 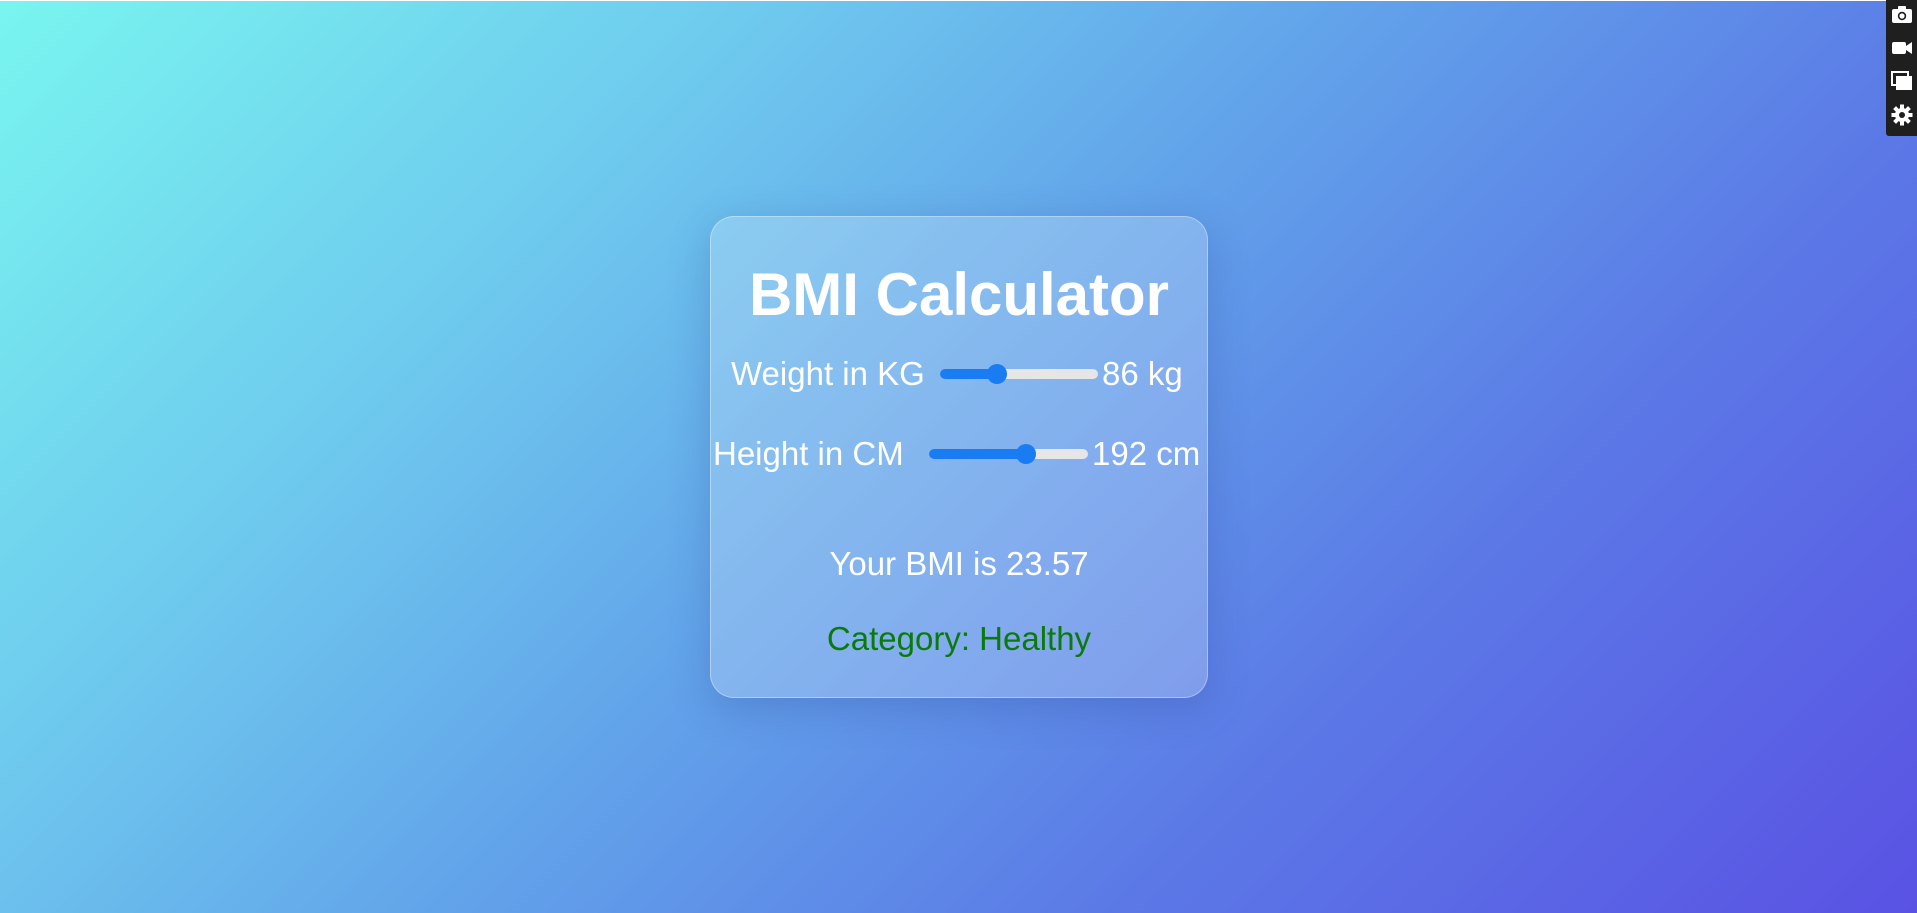 What do you see at coordinates (959, 563) in the screenshot?
I see `bmi-result: Your BMI is 23.57` at bounding box center [959, 563].